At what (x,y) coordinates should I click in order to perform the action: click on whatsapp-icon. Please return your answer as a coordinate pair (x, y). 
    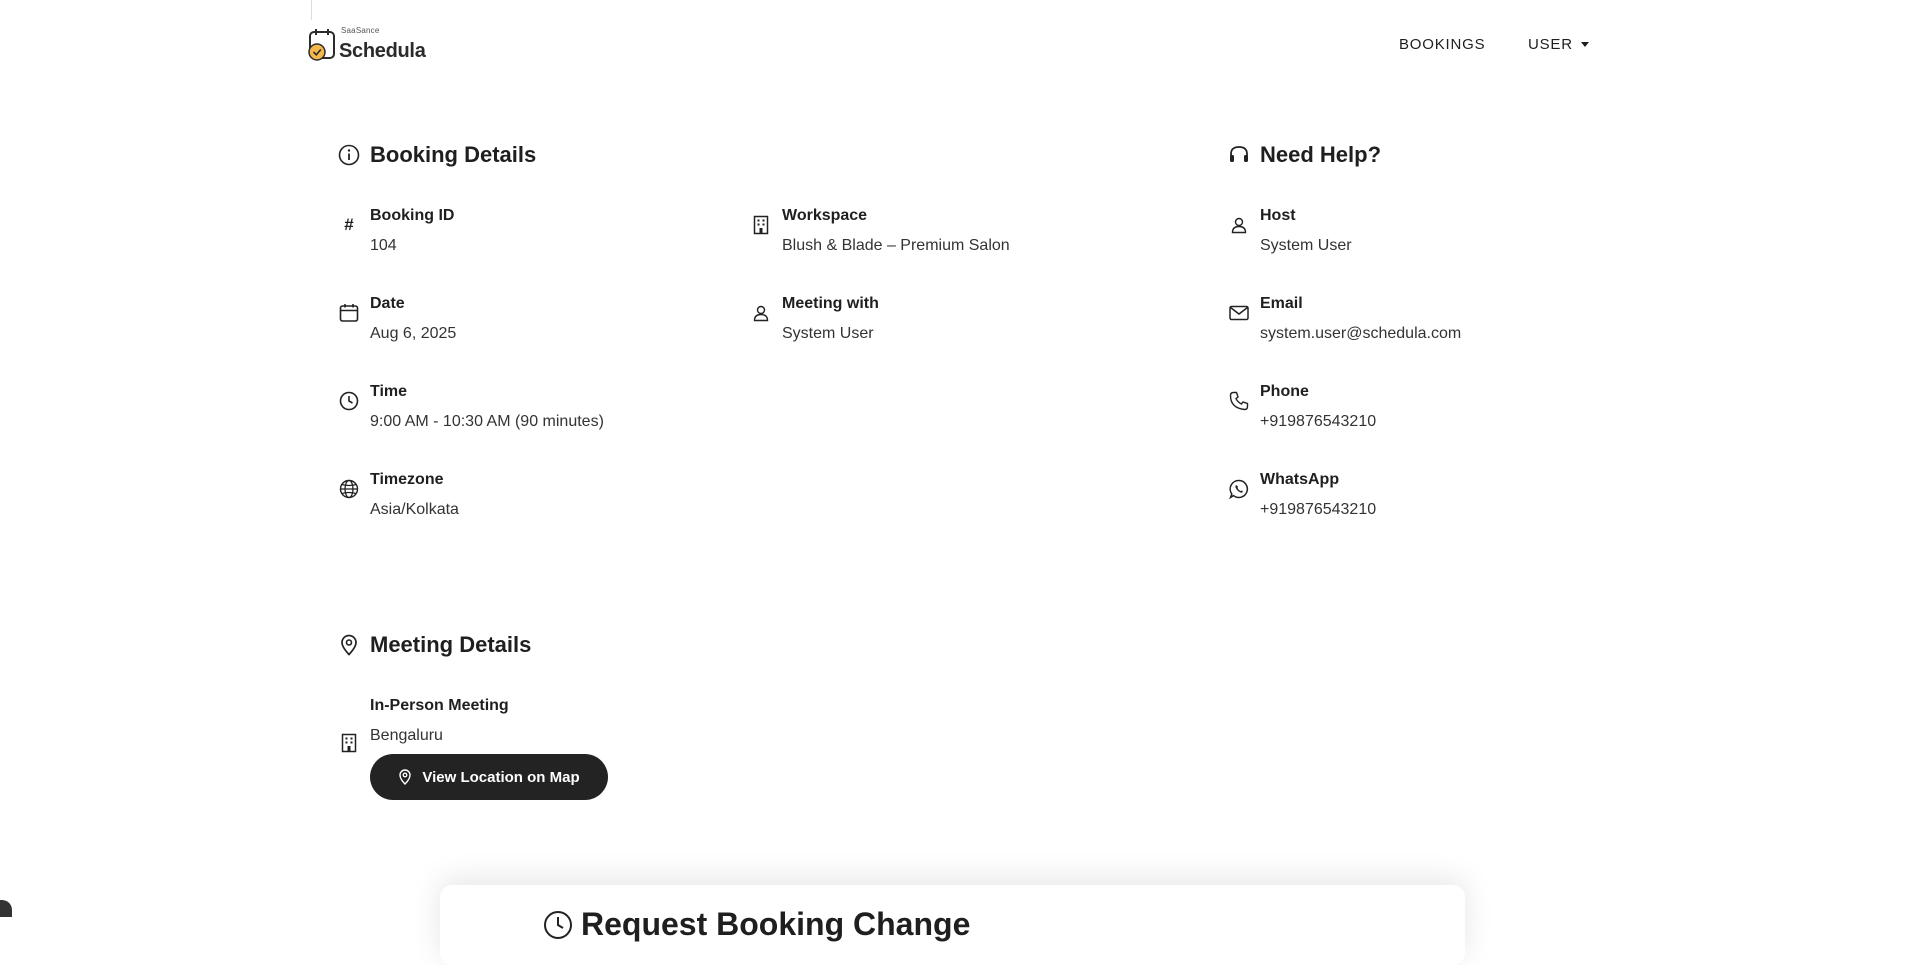
    Looking at the image, I should click on (1239, 489).